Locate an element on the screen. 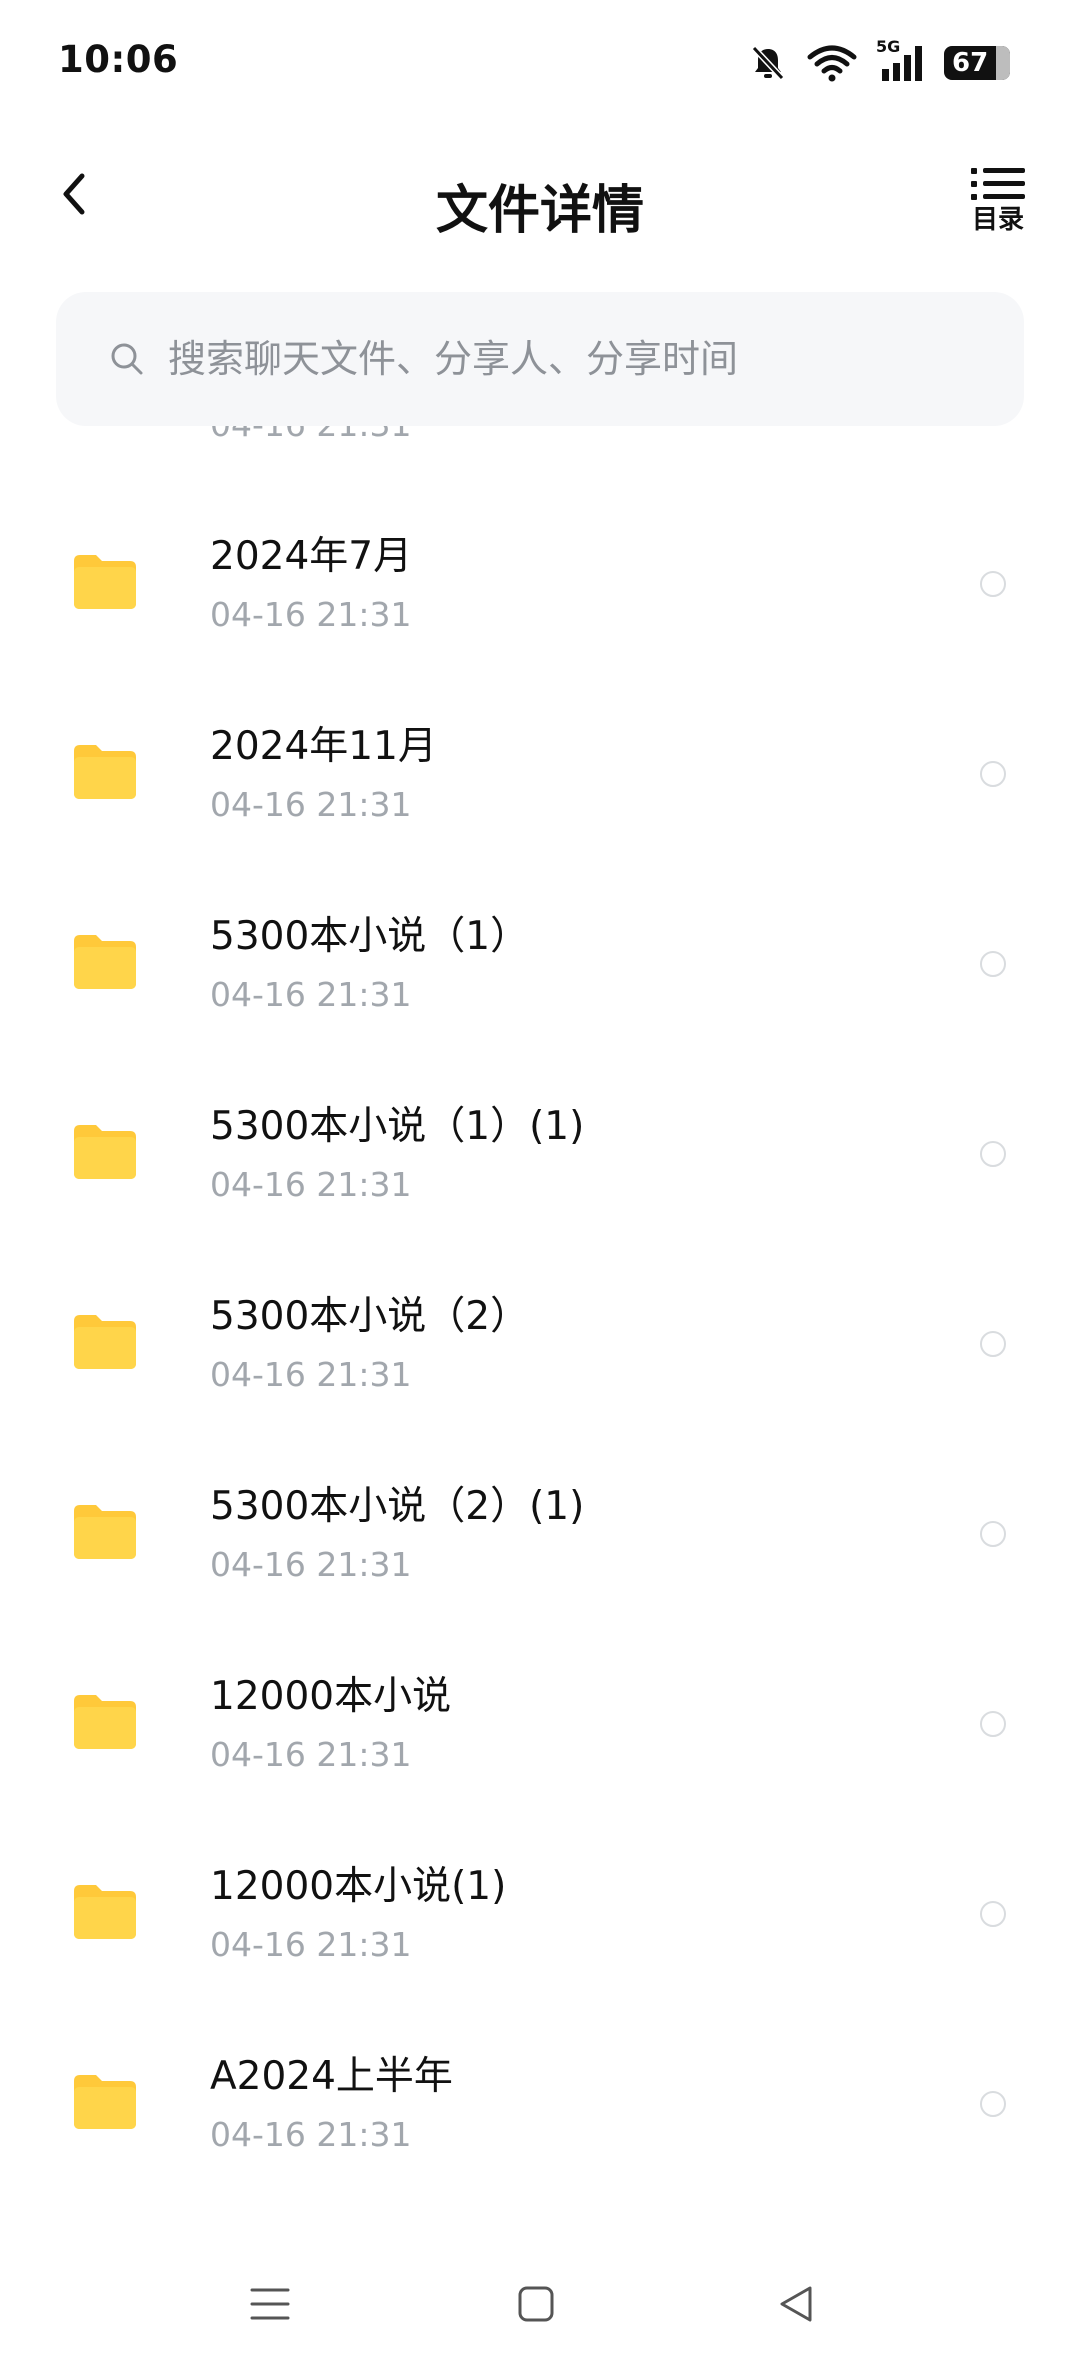  toc-label: 目录 is located at coordinates (997, 220).